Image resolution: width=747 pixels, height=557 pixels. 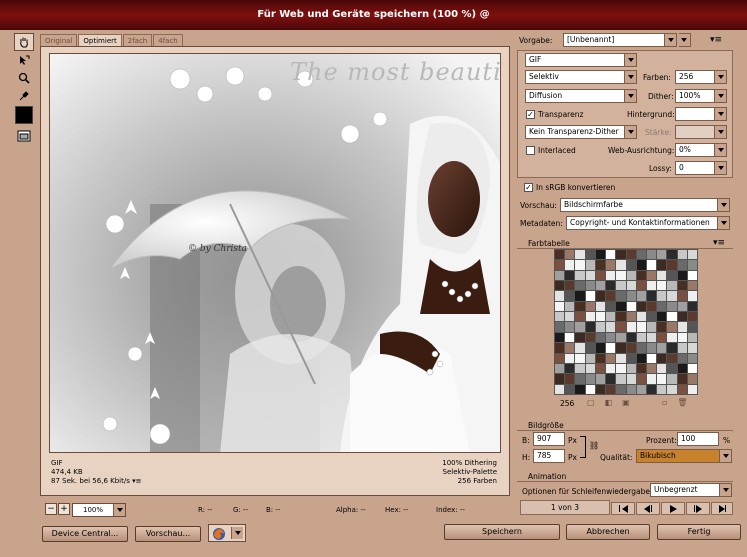 I want to click on reduction-select: Selektiv, so click(x=581, y=77).